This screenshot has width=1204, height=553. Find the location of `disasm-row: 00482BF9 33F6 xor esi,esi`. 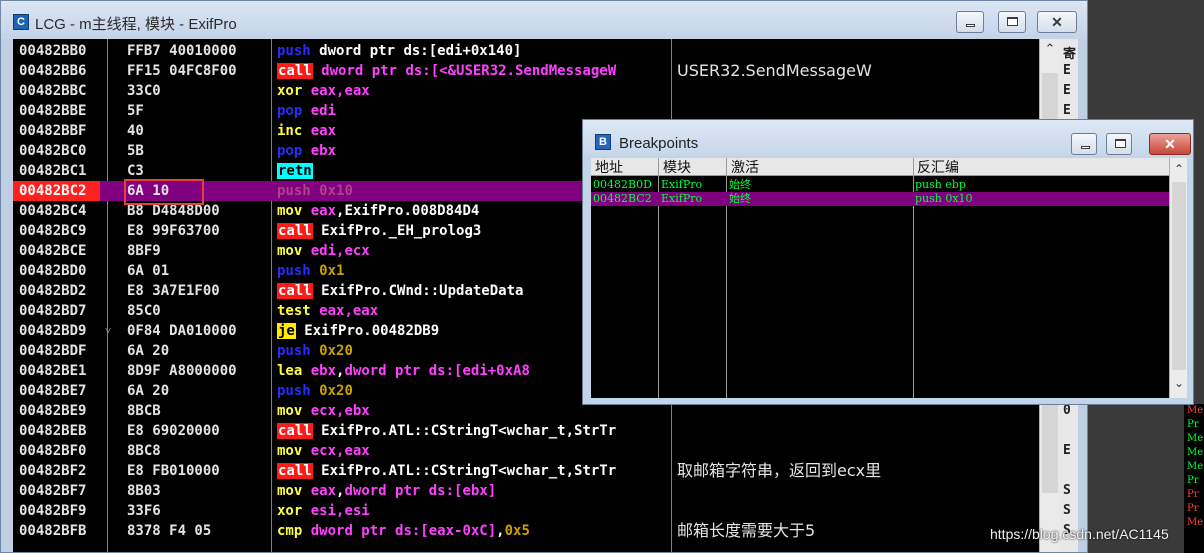

disasm-row: 00482BF9 33F6 xor esi,esi is located at coordinates (545, 511).